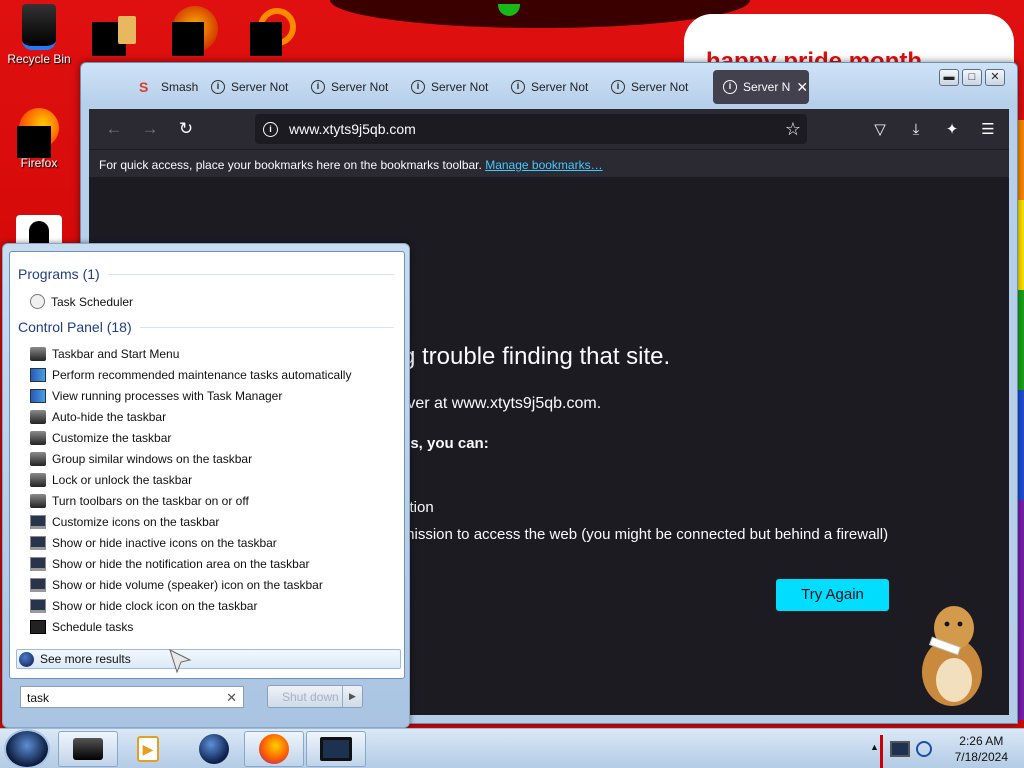 The image size is (1024, 768). Describe the element at coordinates (832, 595) in the screenshot. I see `try-again-button: Try Again` at that location.